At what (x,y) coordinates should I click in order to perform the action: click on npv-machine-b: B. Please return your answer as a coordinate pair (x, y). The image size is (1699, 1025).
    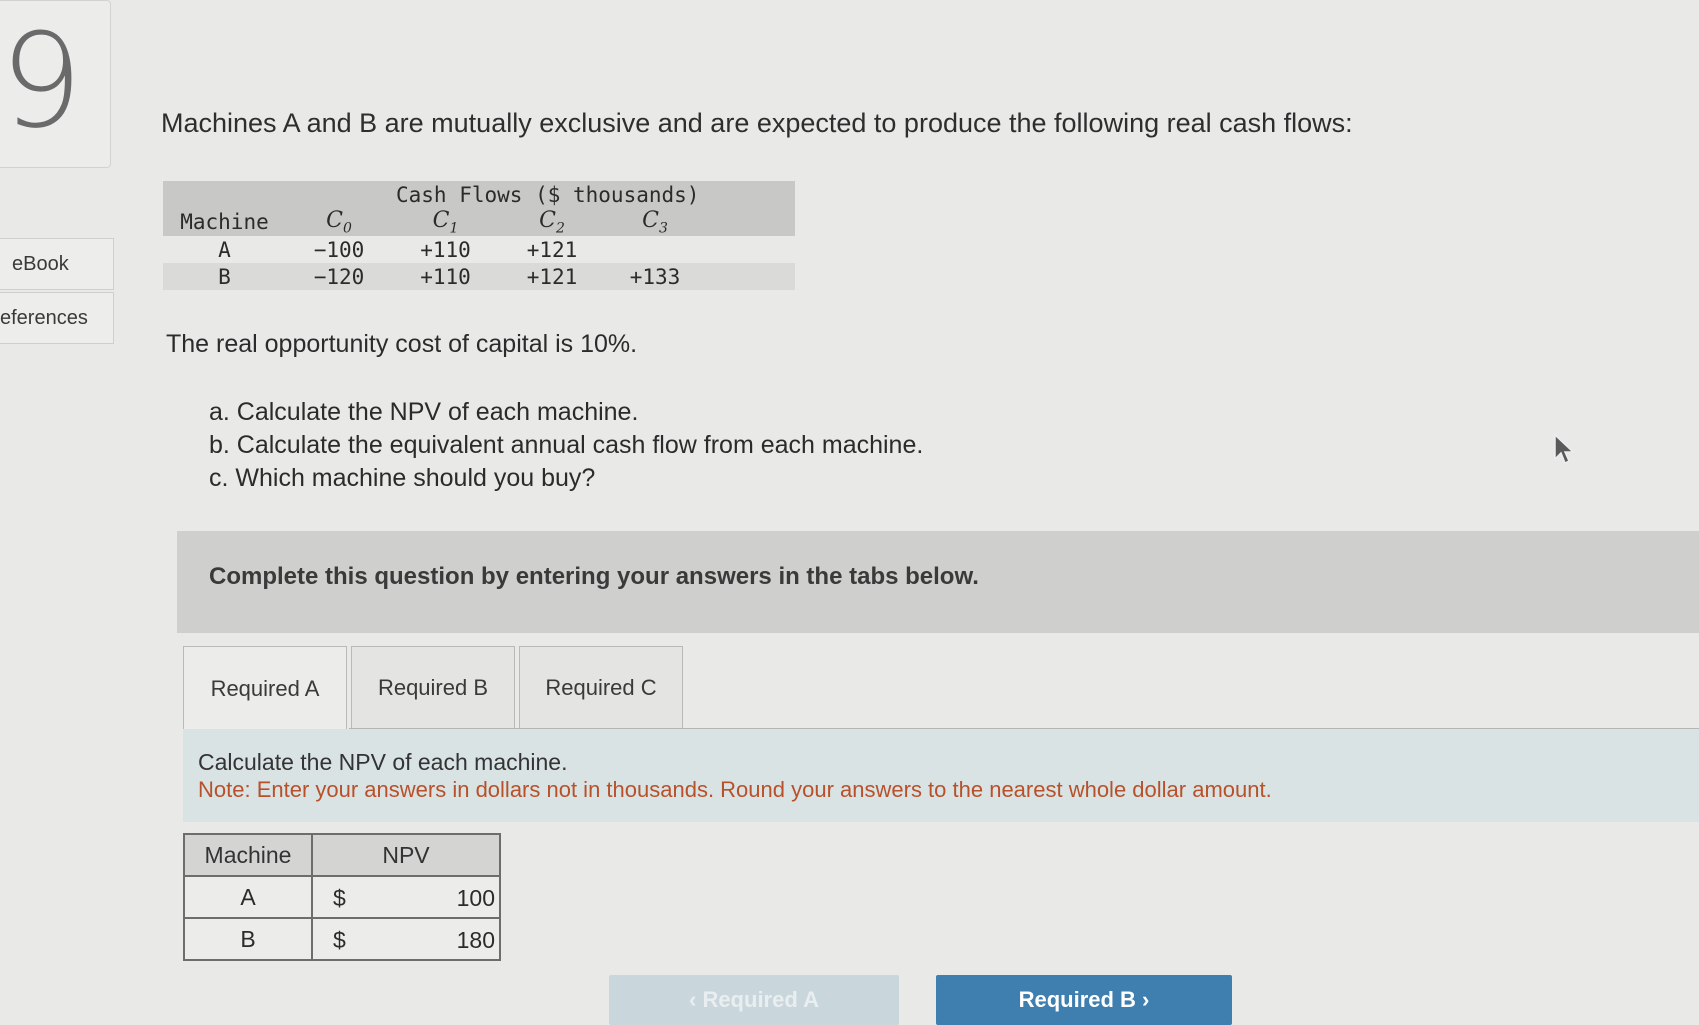
    Looking at the image, I should click on (248, 939).